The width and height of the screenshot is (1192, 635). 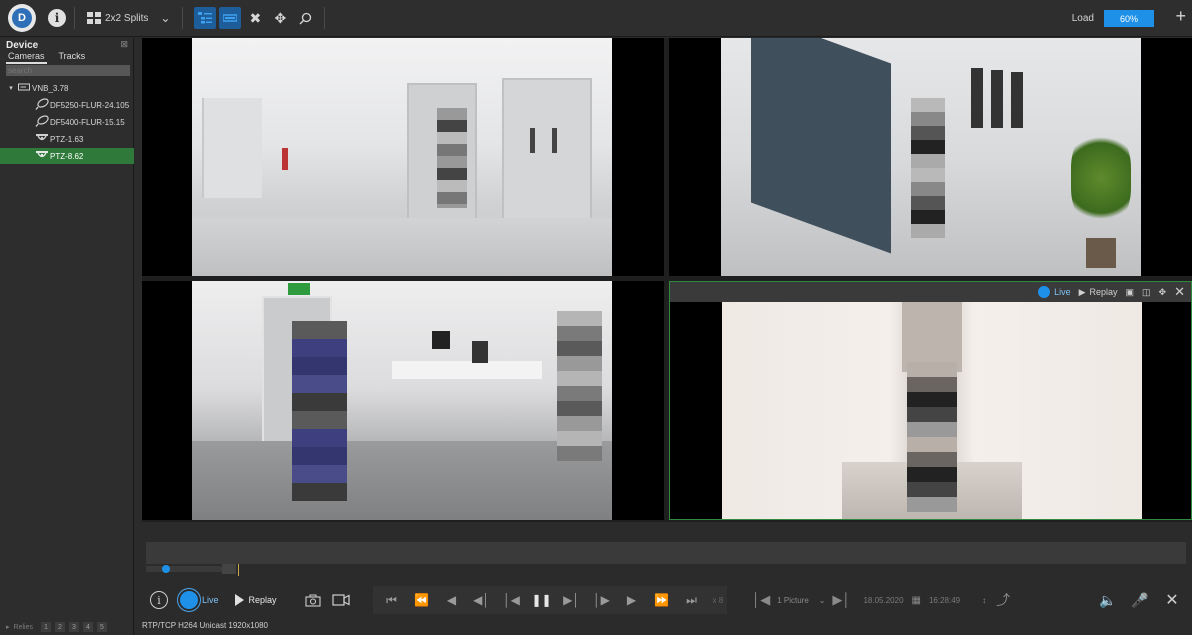 I want to click on time-spinner-icon: ↕, so click(x=984, y=600).